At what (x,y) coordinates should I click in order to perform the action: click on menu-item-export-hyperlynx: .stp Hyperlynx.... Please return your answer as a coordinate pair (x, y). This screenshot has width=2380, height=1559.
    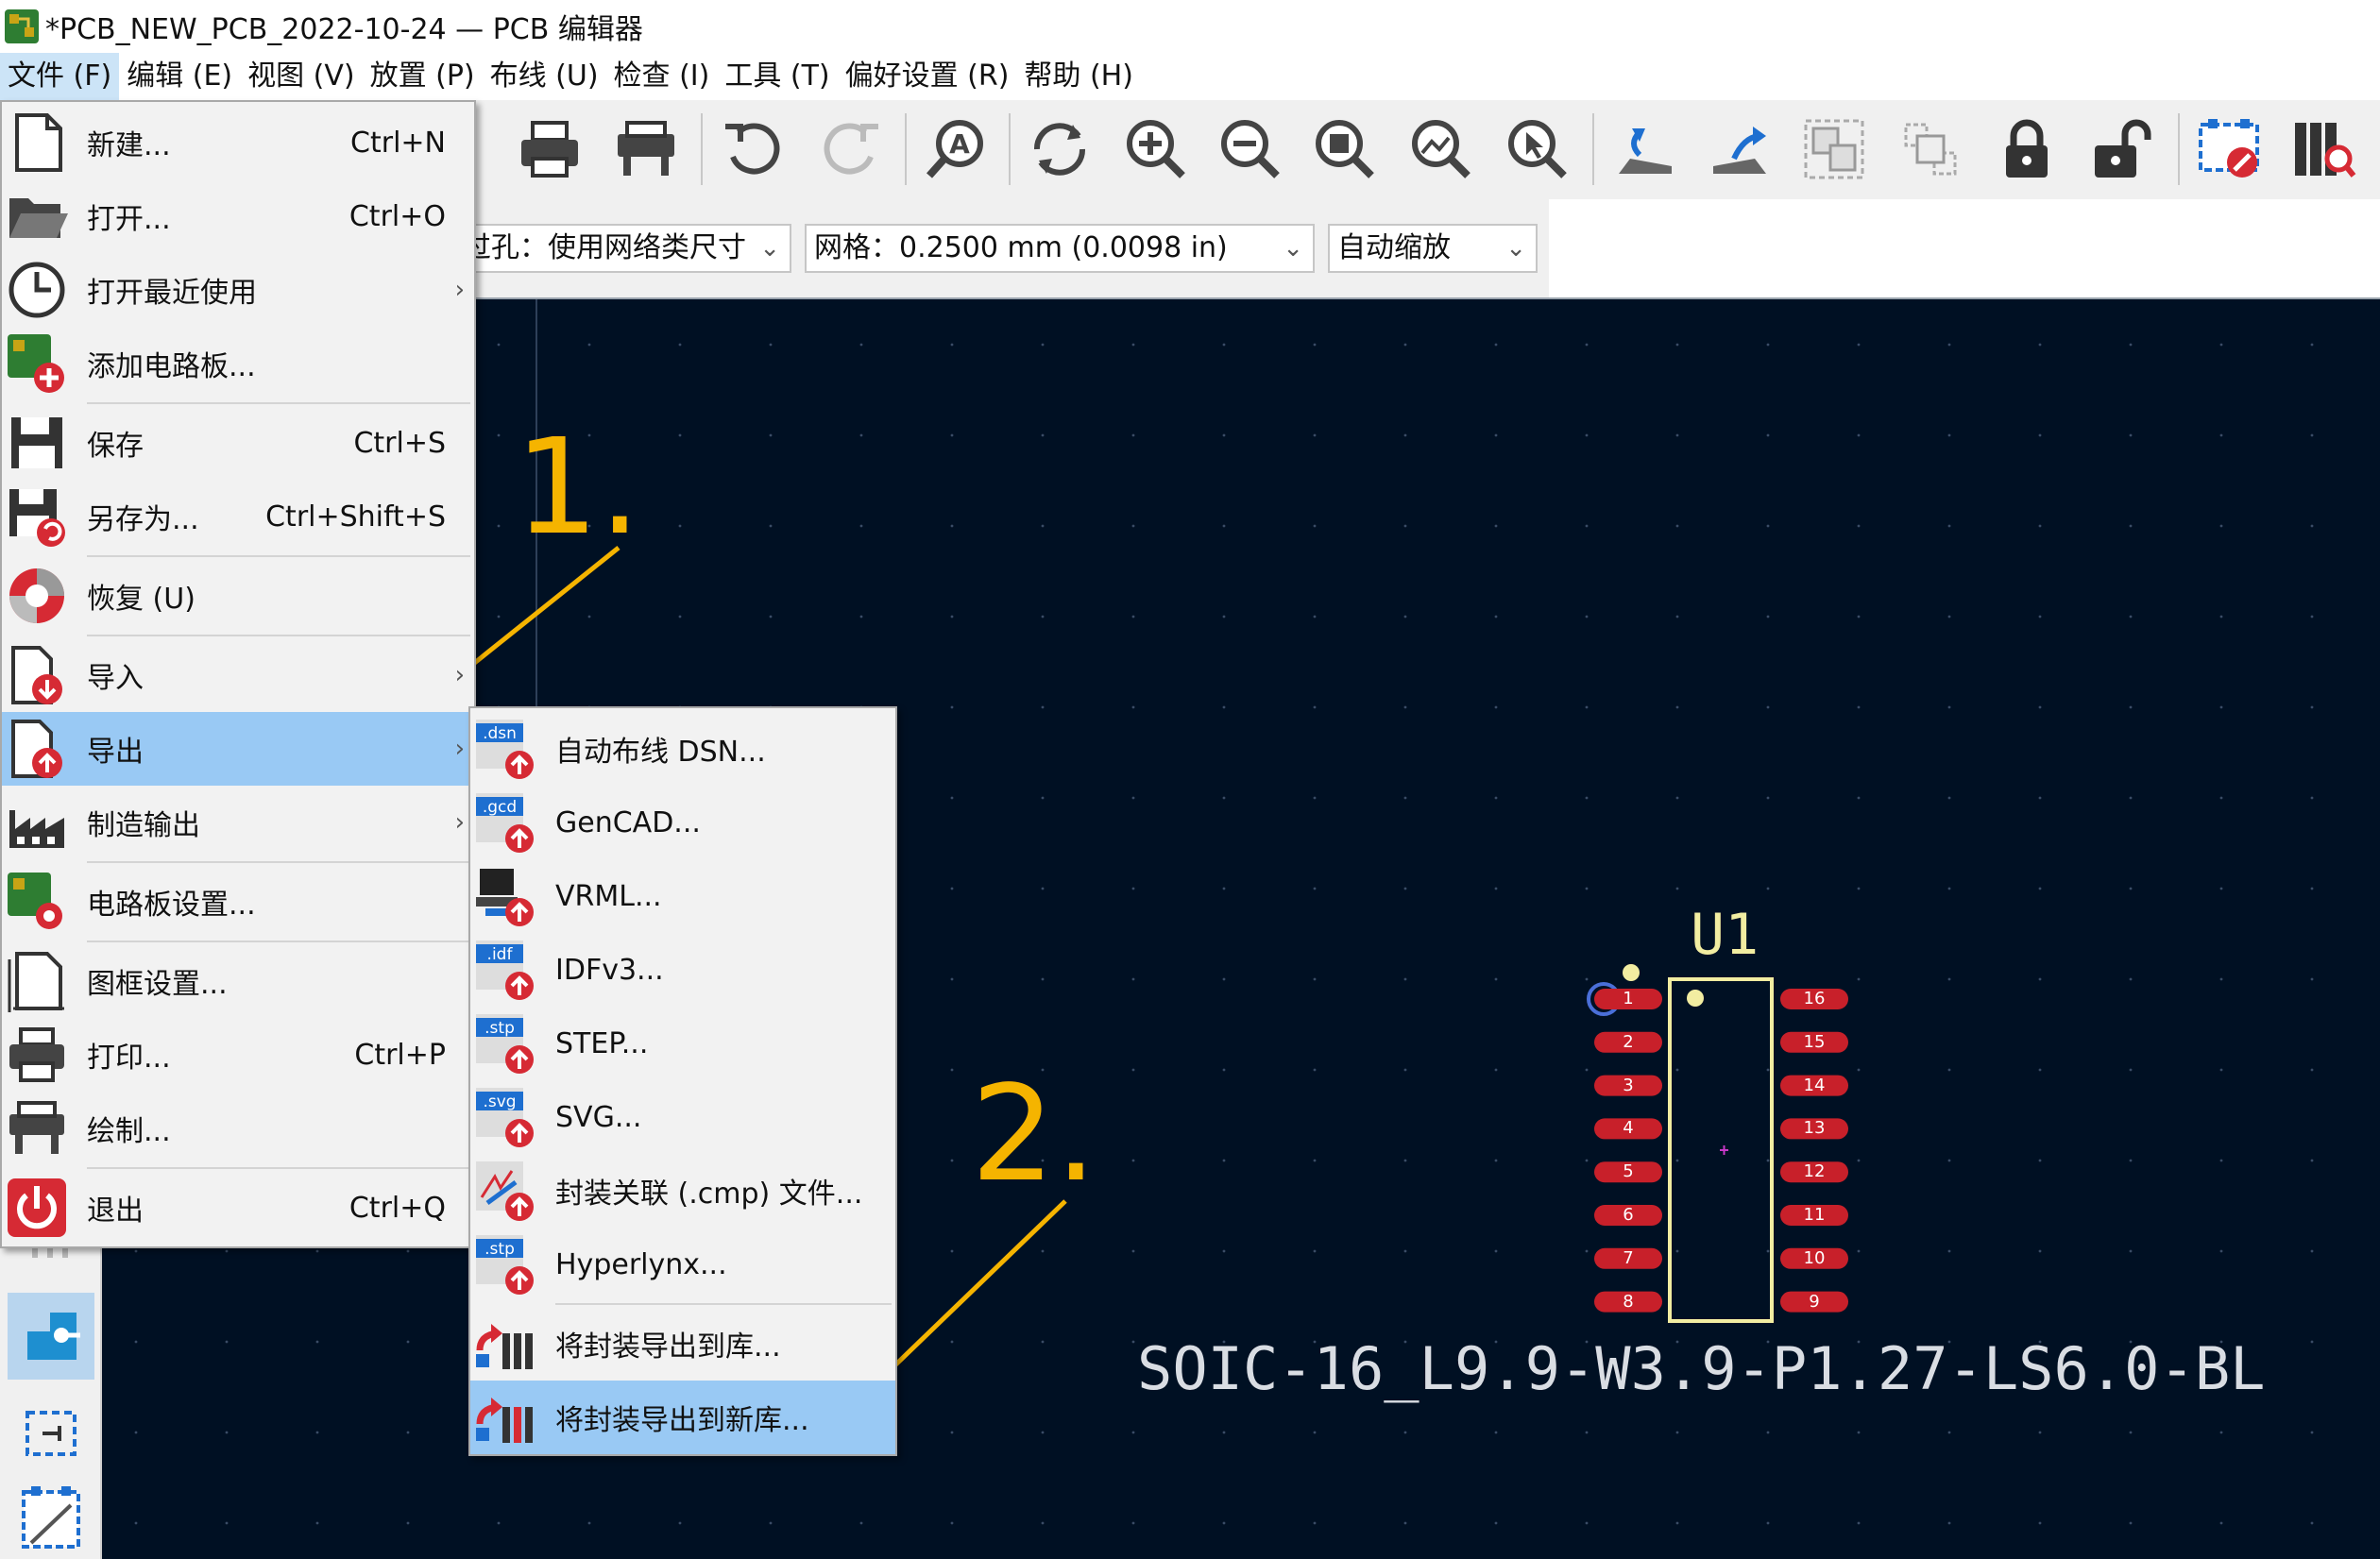
    Looking at the image, I should click on (682, 1264).